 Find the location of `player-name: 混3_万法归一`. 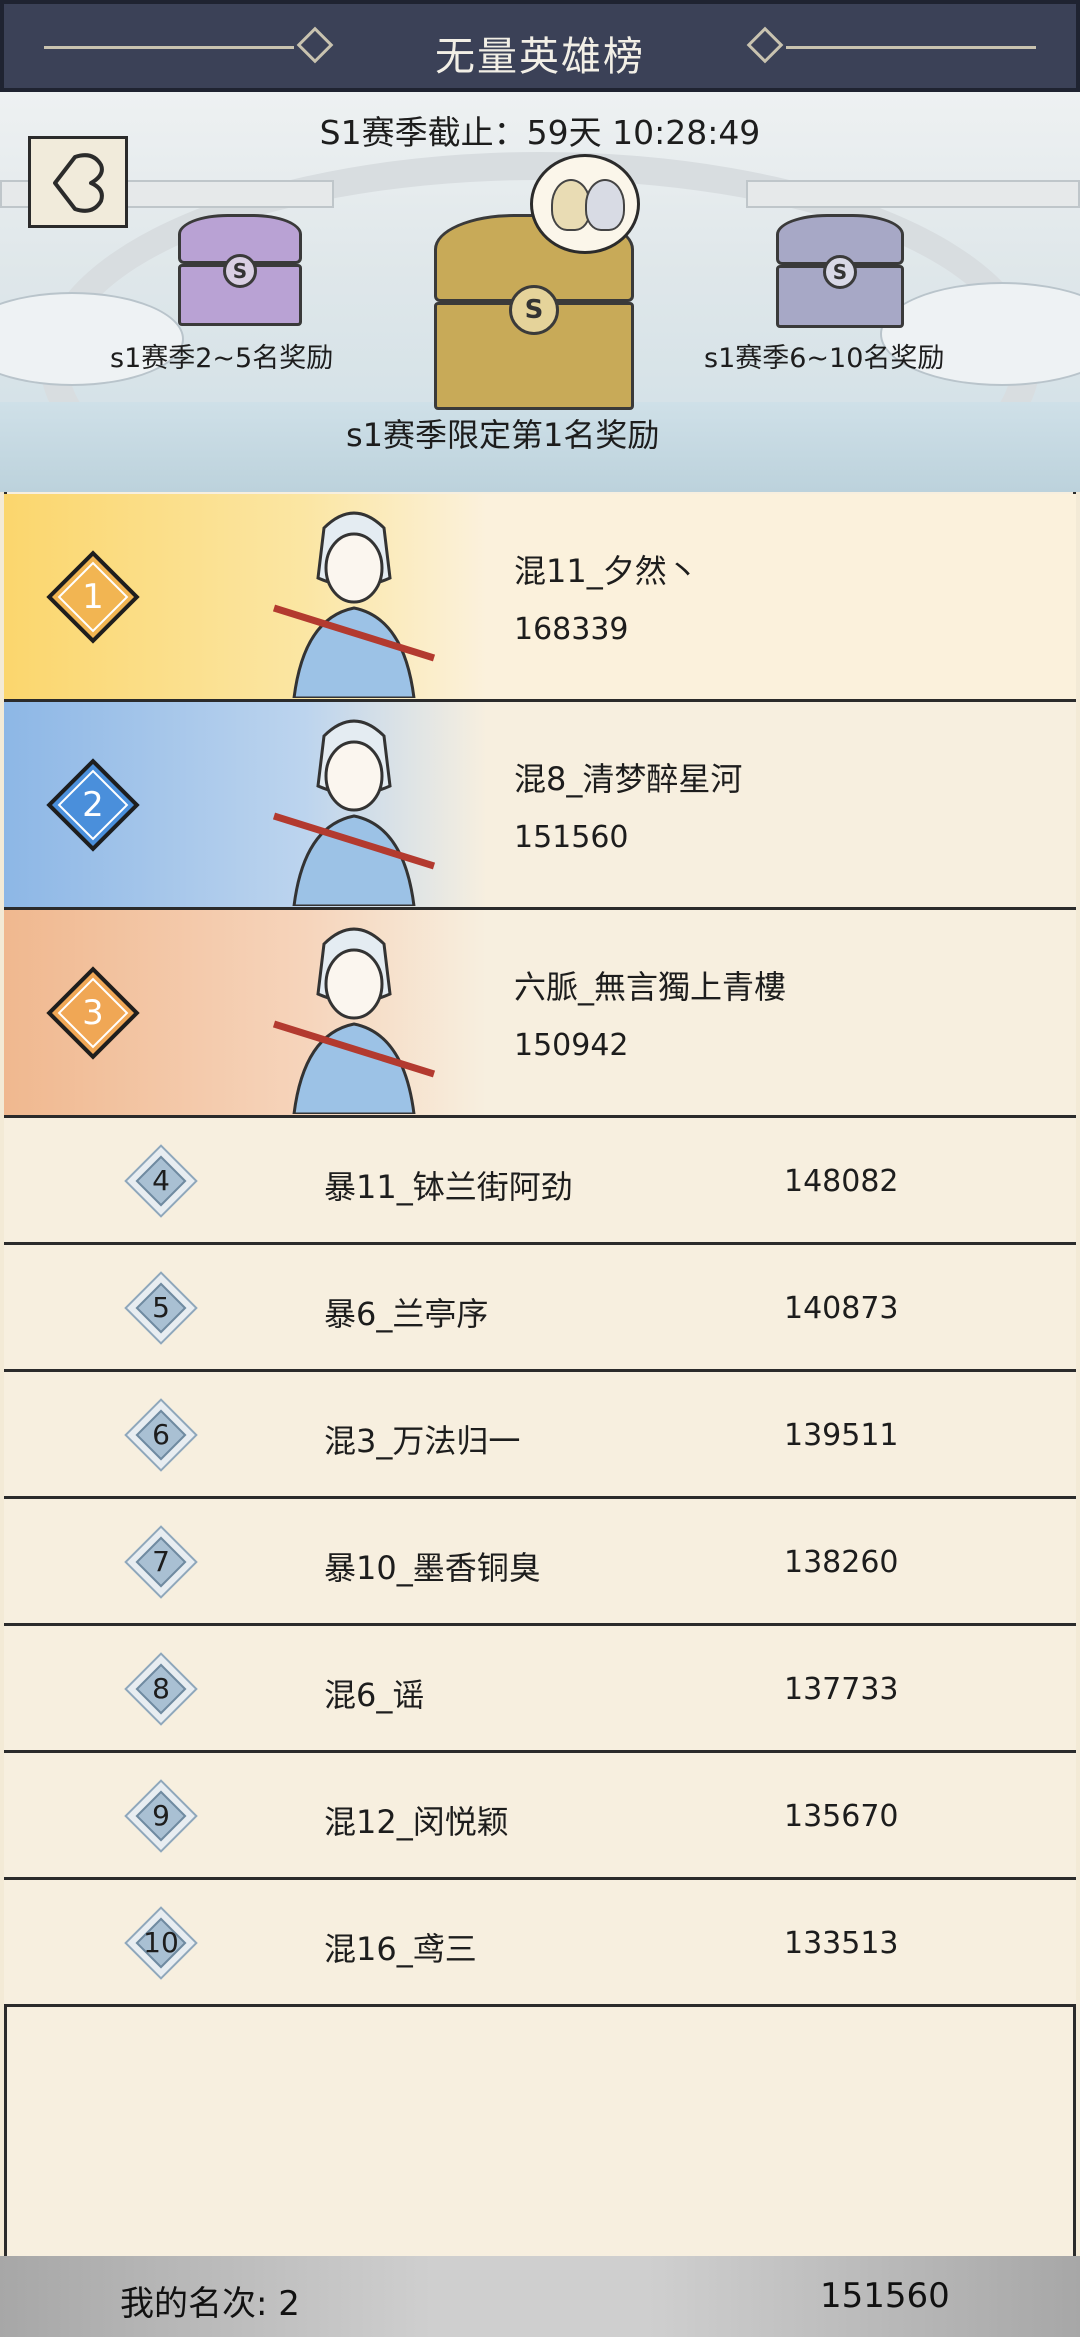

player-name: 混3_万法归一 is located at coordinates (422, 1441).